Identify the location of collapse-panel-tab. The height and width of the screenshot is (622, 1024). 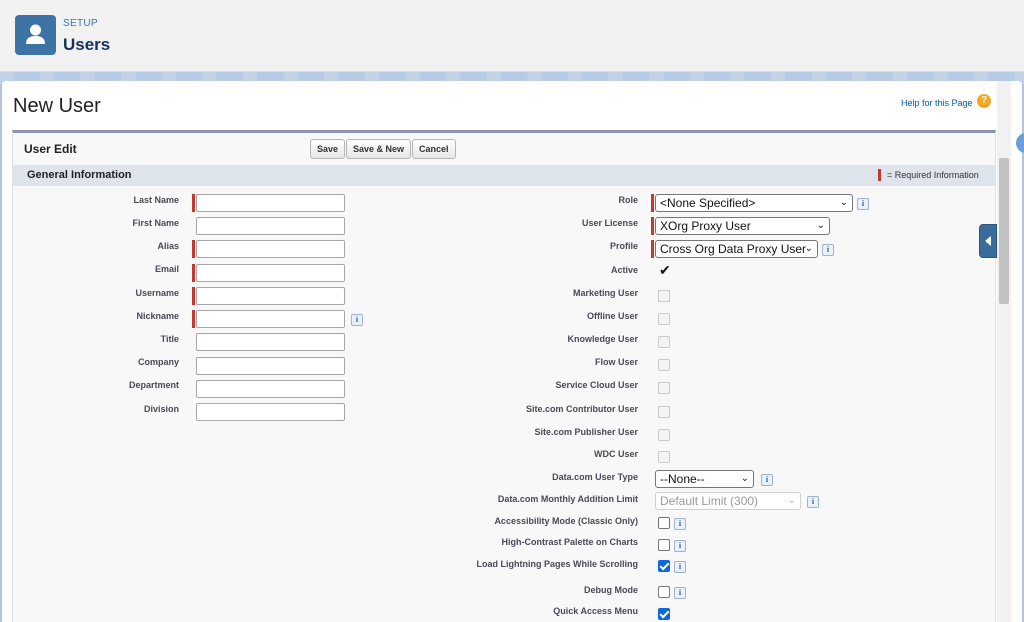
(988, 241).